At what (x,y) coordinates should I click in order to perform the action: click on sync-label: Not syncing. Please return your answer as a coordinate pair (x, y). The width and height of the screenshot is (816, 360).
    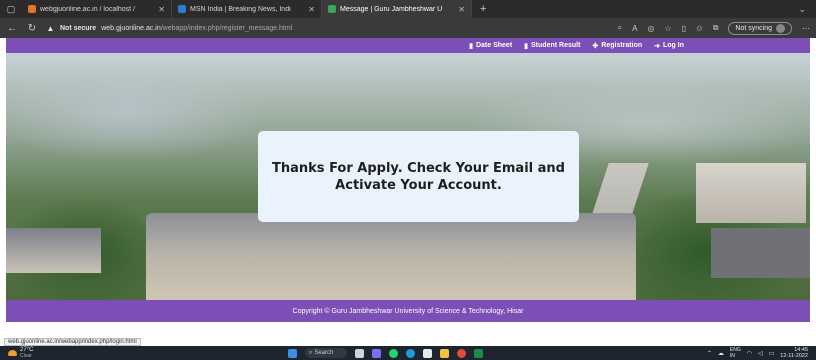
    Looking at the image, I should click on (753, 28).